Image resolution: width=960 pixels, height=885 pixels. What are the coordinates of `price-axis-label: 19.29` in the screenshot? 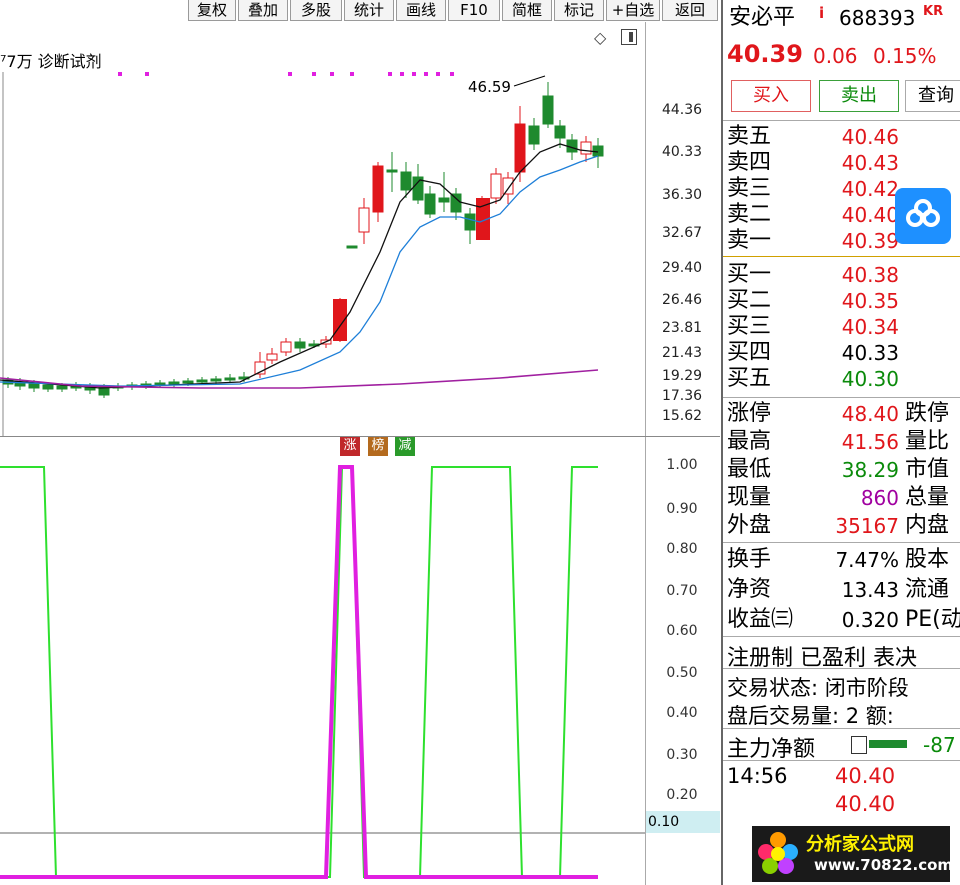 It's located at (682, 376).